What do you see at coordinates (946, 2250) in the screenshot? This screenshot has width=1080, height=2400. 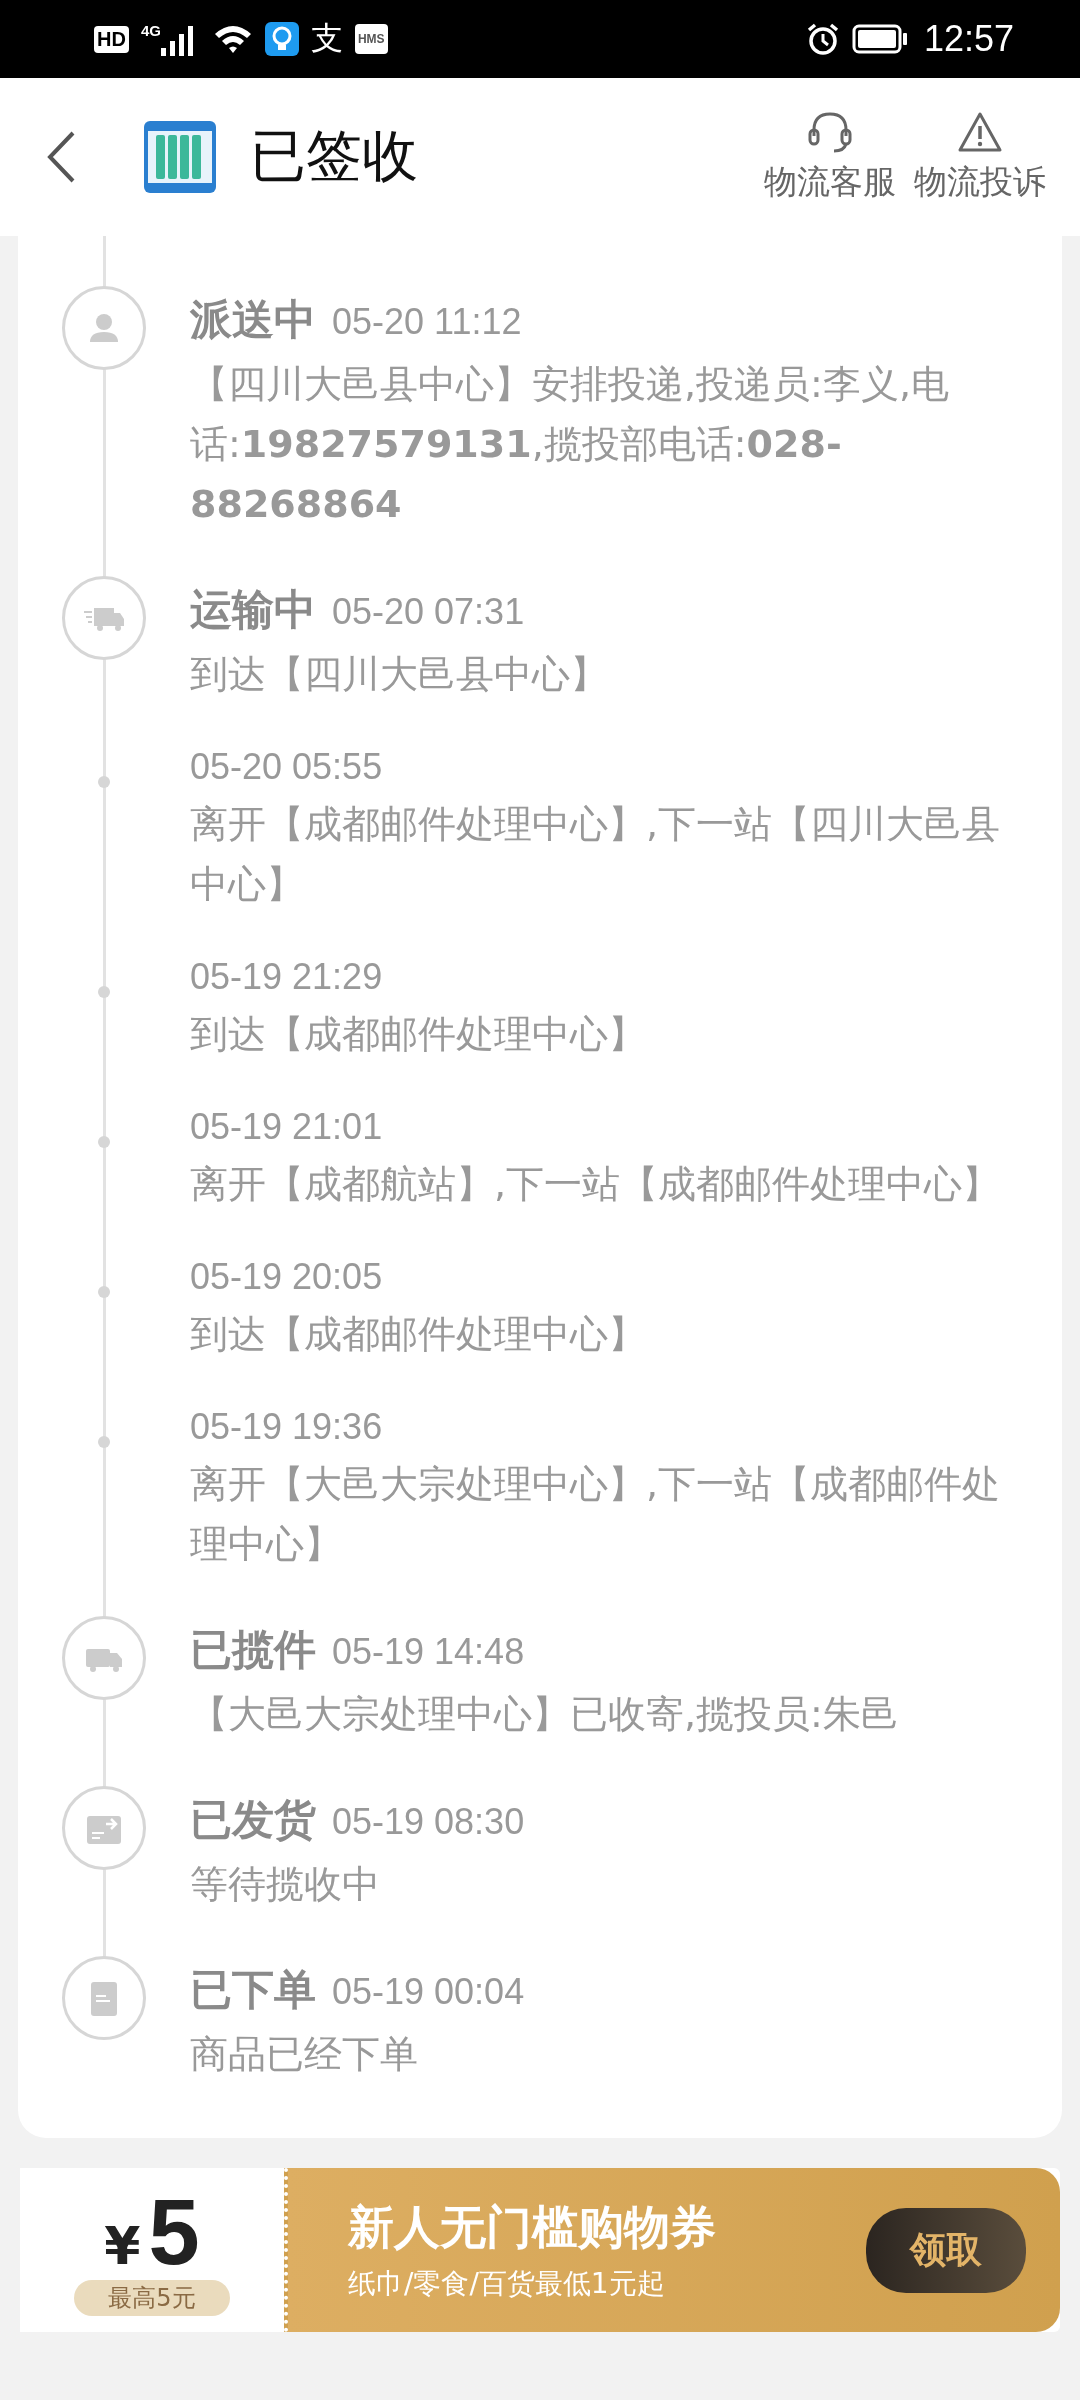 I see `claim-button: 领取` at bounding box center [946, 2250].